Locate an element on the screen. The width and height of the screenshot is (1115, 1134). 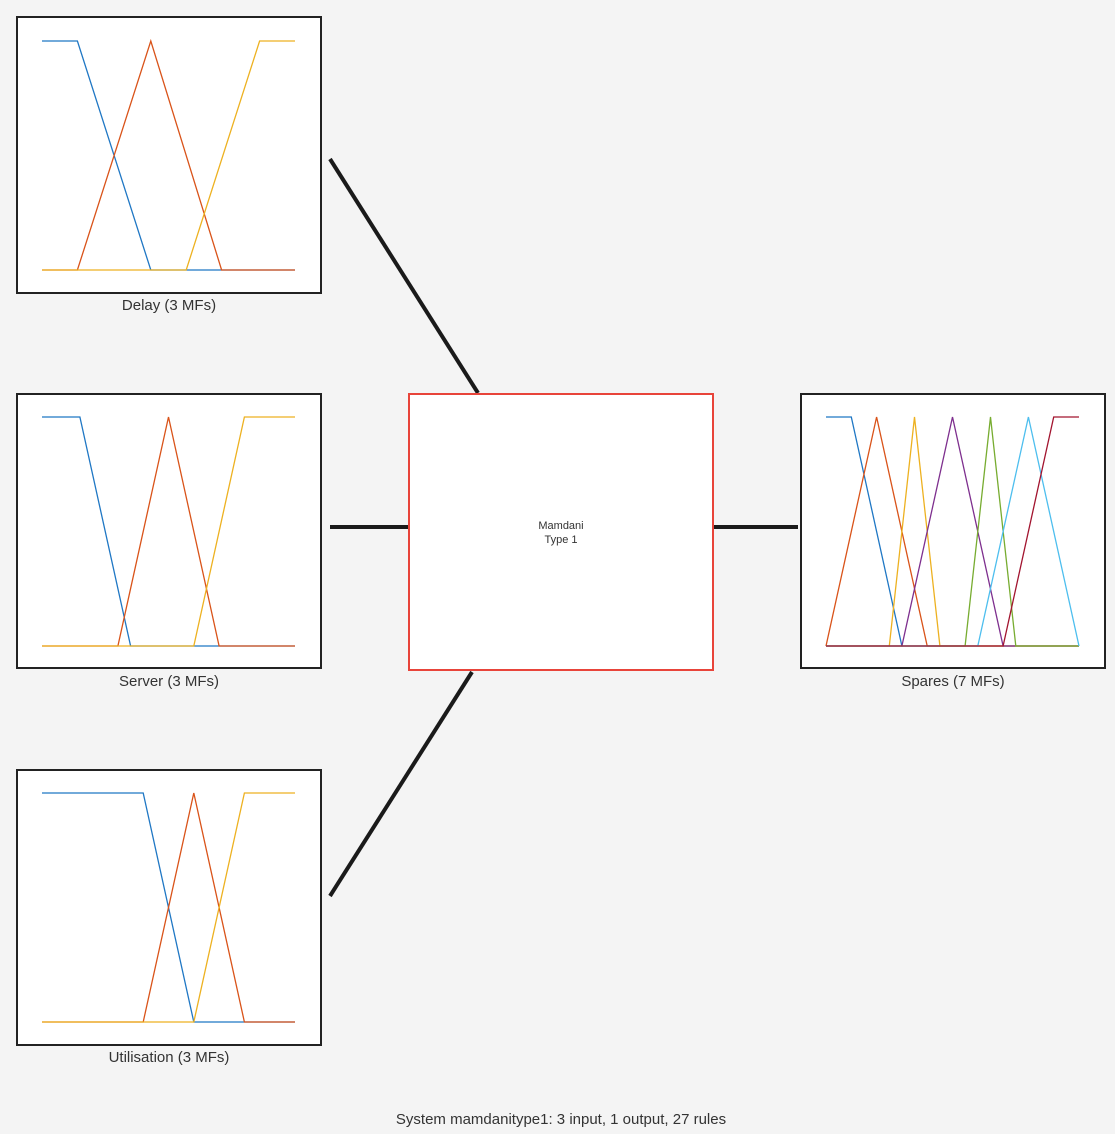
input-label-delay: Delay (3 MFs) is located at coordinates (169, 305).